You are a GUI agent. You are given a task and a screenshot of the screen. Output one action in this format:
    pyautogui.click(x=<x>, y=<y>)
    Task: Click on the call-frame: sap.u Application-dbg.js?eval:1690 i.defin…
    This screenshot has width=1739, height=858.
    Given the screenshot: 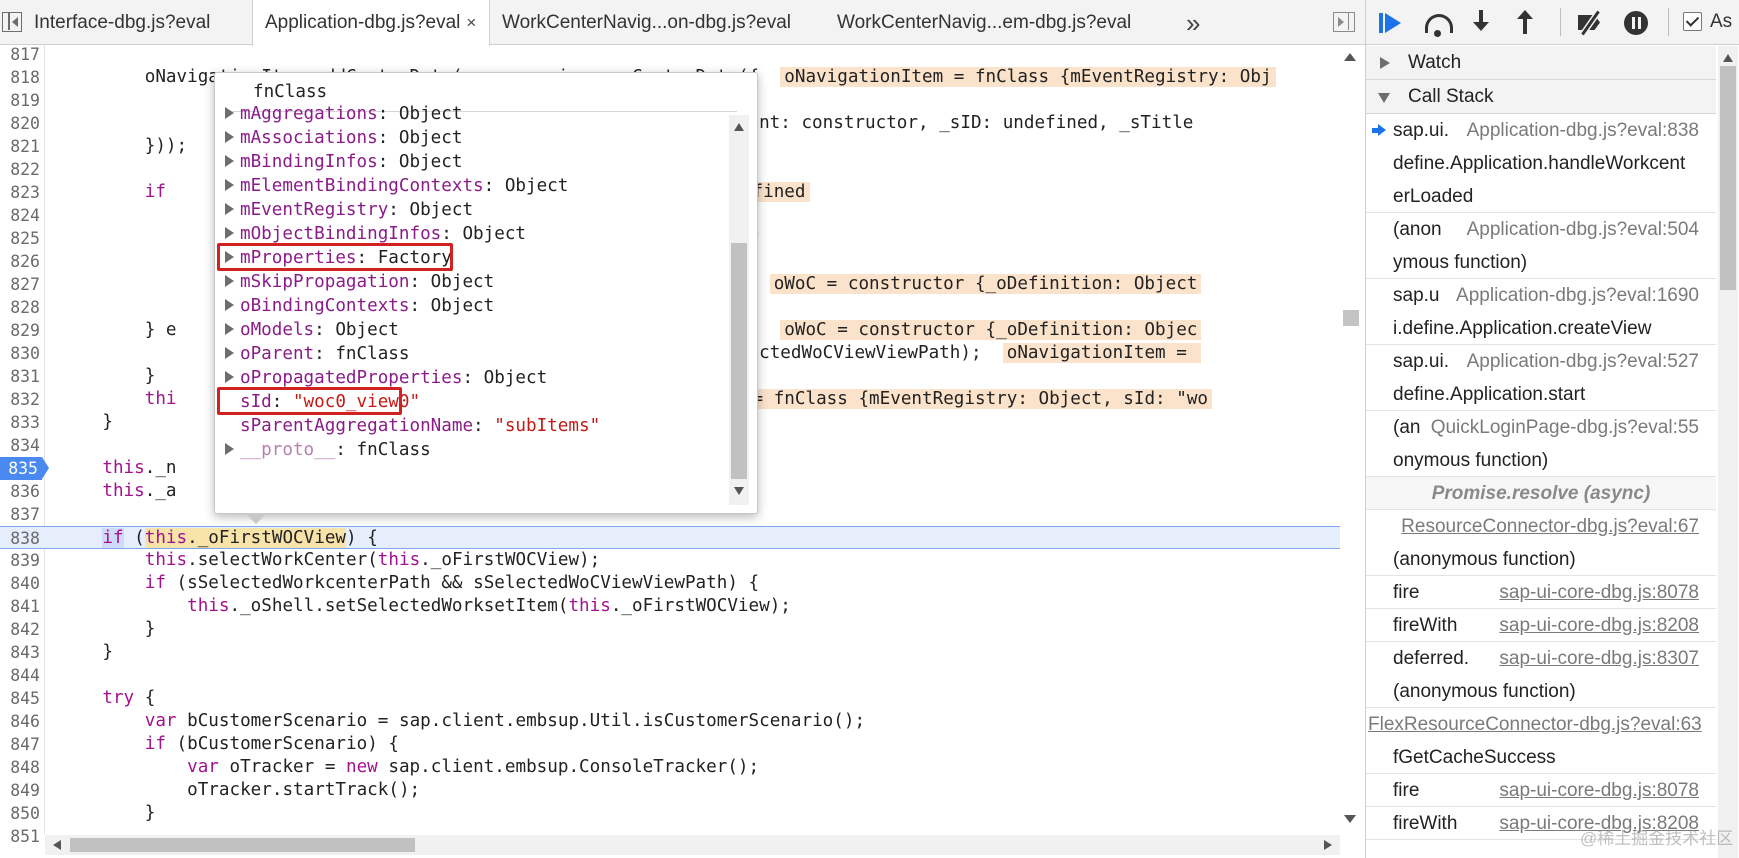 What is the action you would take?
    pyautogui.click(x=1541, y=312)
    